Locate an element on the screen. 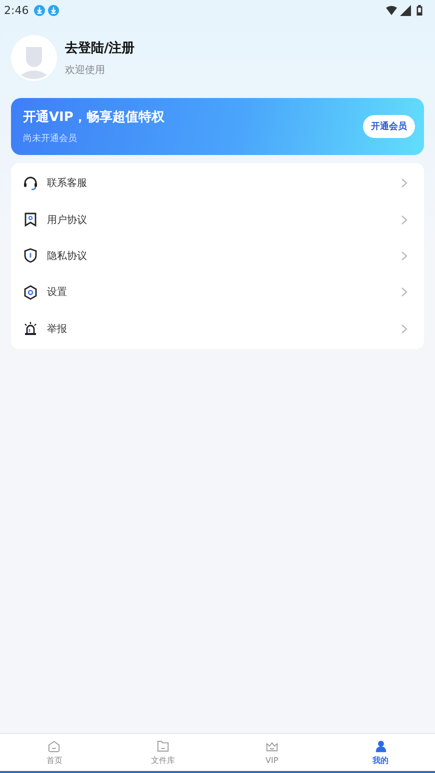 The width and height of the screenshot is (435, 773). menu-item: 隐私协议 is located at coordinates (219, 255).